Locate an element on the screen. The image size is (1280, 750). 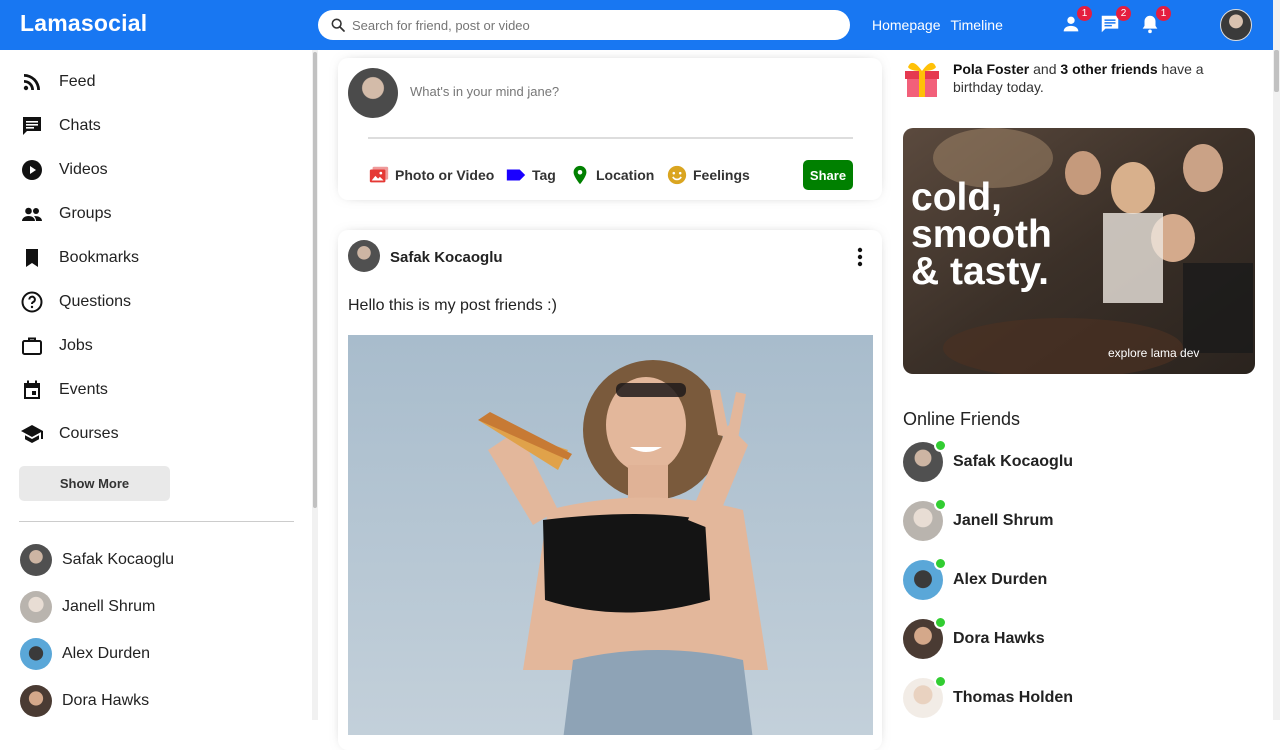
friend-name: Thomas Holden is located at coordinates (1013, 697).